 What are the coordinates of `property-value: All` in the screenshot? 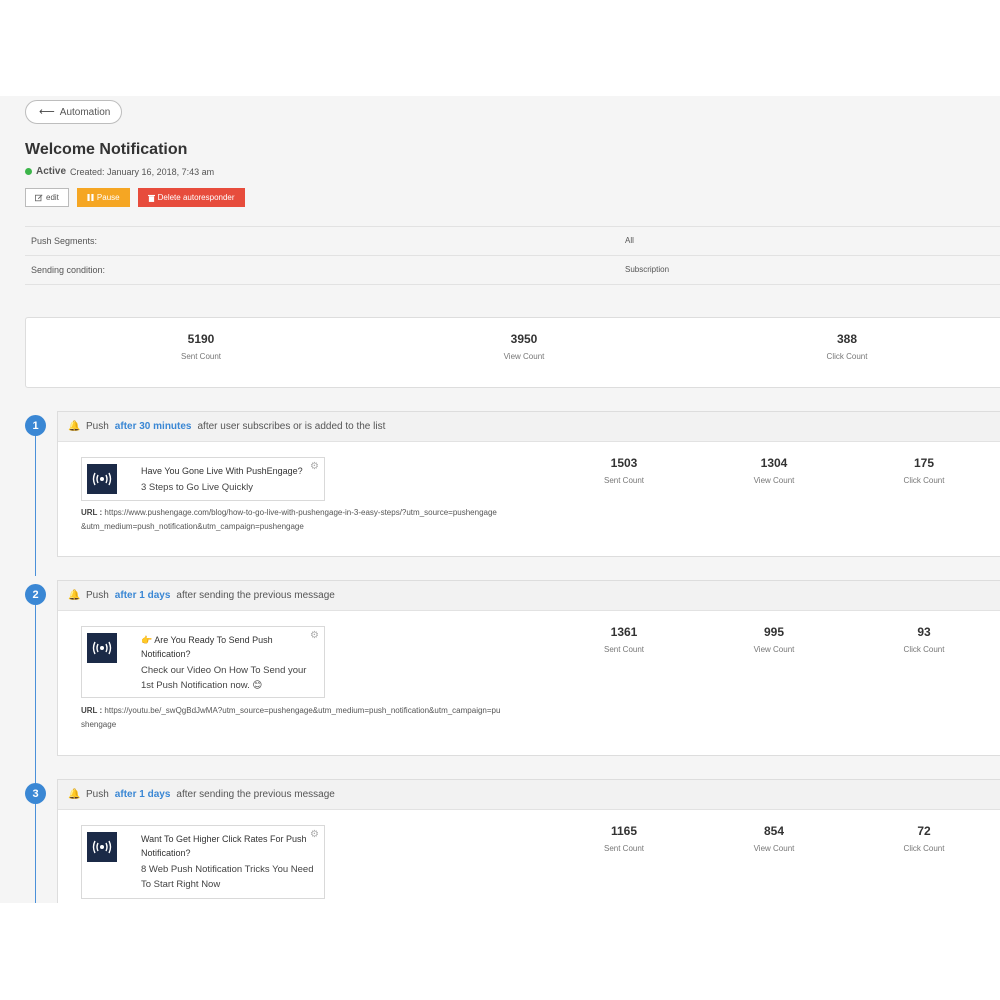 It's located at (629, 240).